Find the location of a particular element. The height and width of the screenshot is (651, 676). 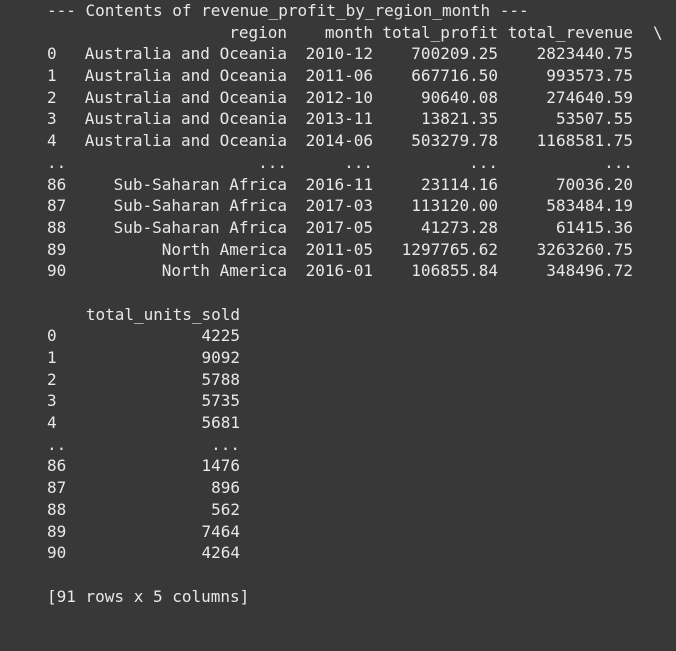

cell-total-revenue: 3263260.75 is located at coordinates (584, 249).